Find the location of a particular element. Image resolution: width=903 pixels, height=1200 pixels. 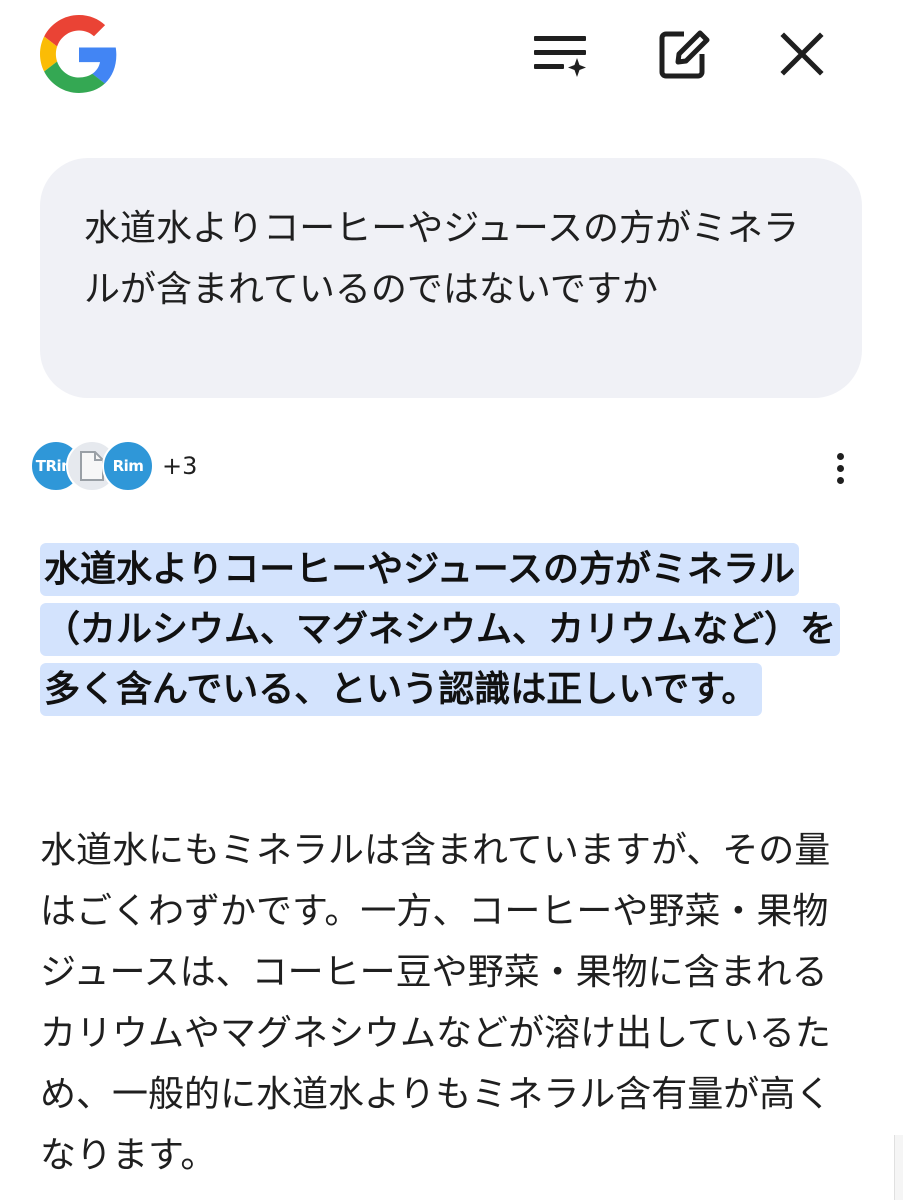

google-g-logo-icon is located at coordinates (79, 54).